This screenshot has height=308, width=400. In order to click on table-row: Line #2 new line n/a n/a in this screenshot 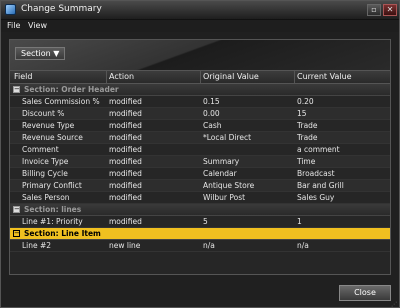, I will do `click(200, 246)`.